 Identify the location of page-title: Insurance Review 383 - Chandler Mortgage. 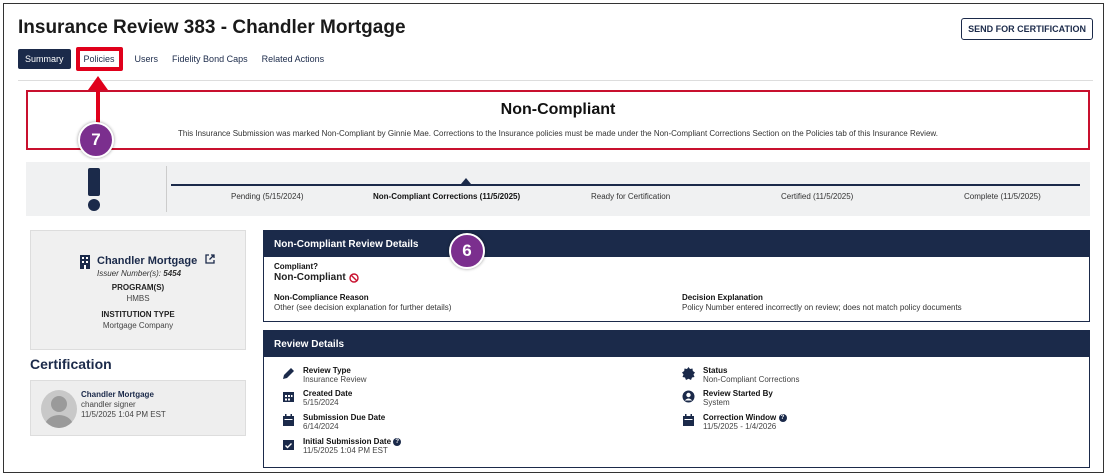
(212, 27).